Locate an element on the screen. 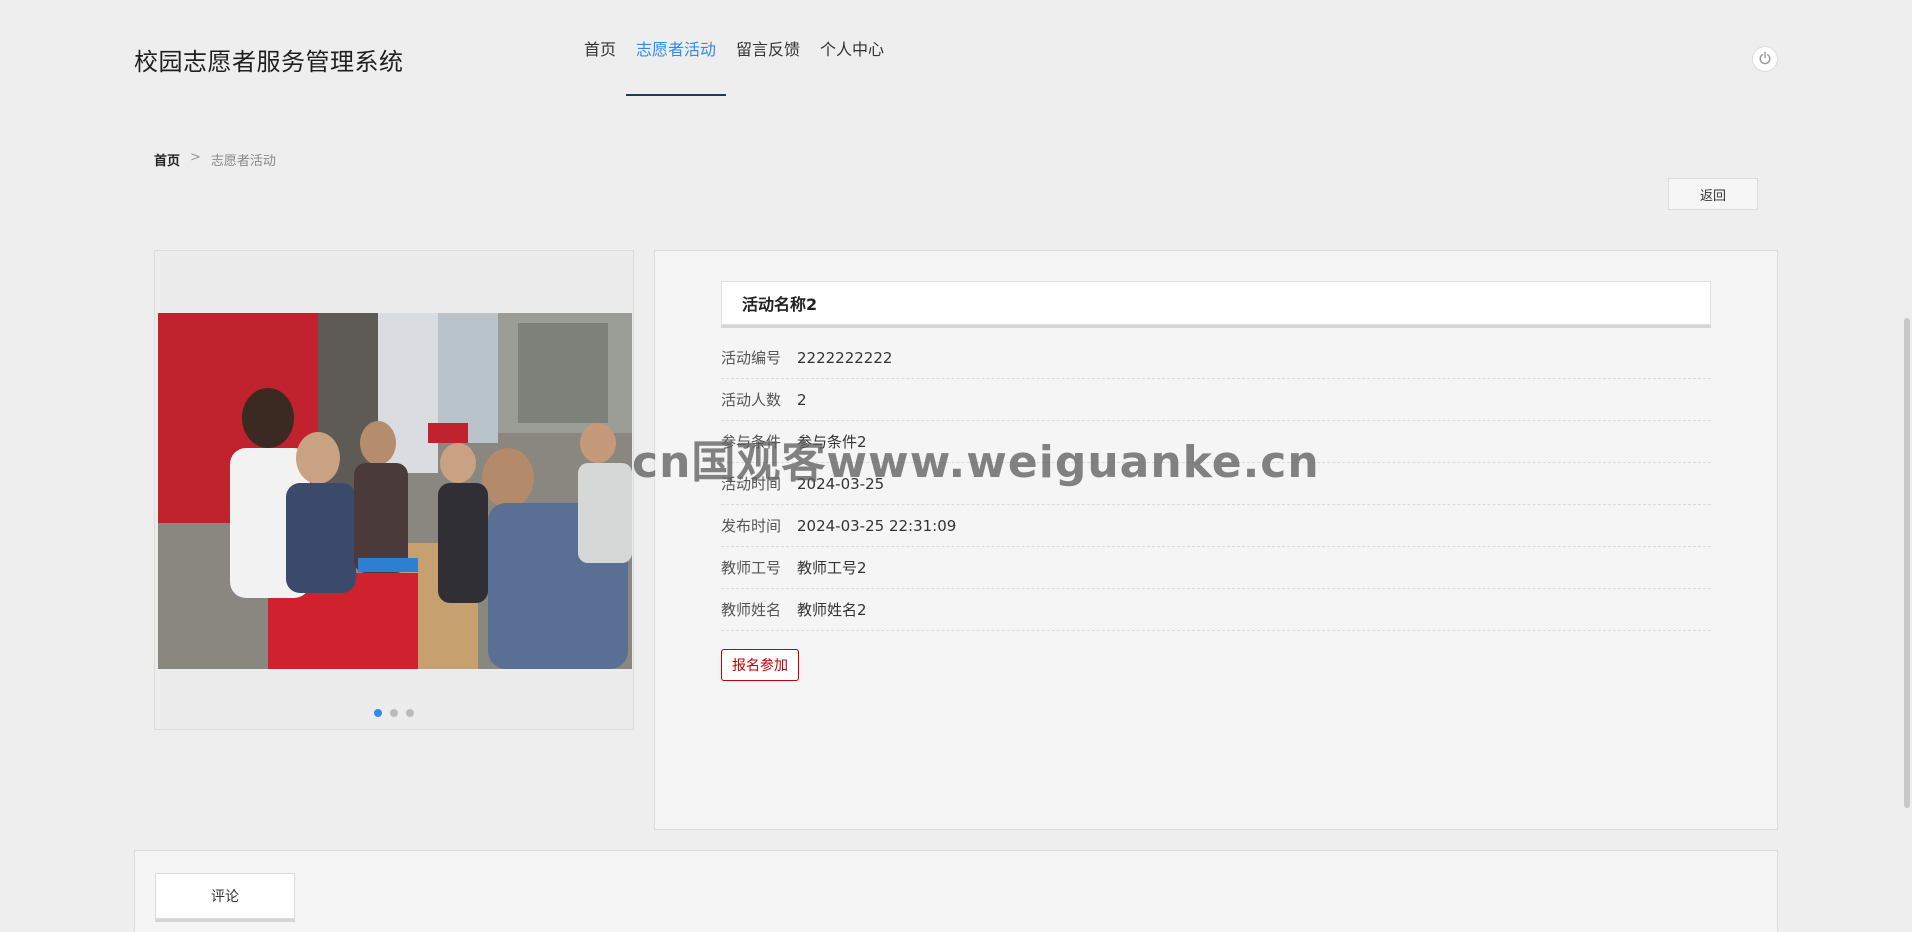 The image size is (1912, 932). main-nav: 首页 志愿者活动 留言反馈 个人中心 is located at coordinates (734, 48).